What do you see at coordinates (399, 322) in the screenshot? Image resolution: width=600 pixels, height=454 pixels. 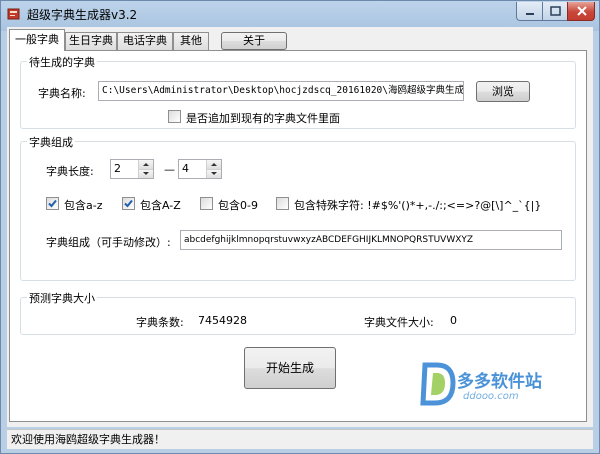 I see `file-size-label: 字典文件大小:` at bounding box center [399, 322].